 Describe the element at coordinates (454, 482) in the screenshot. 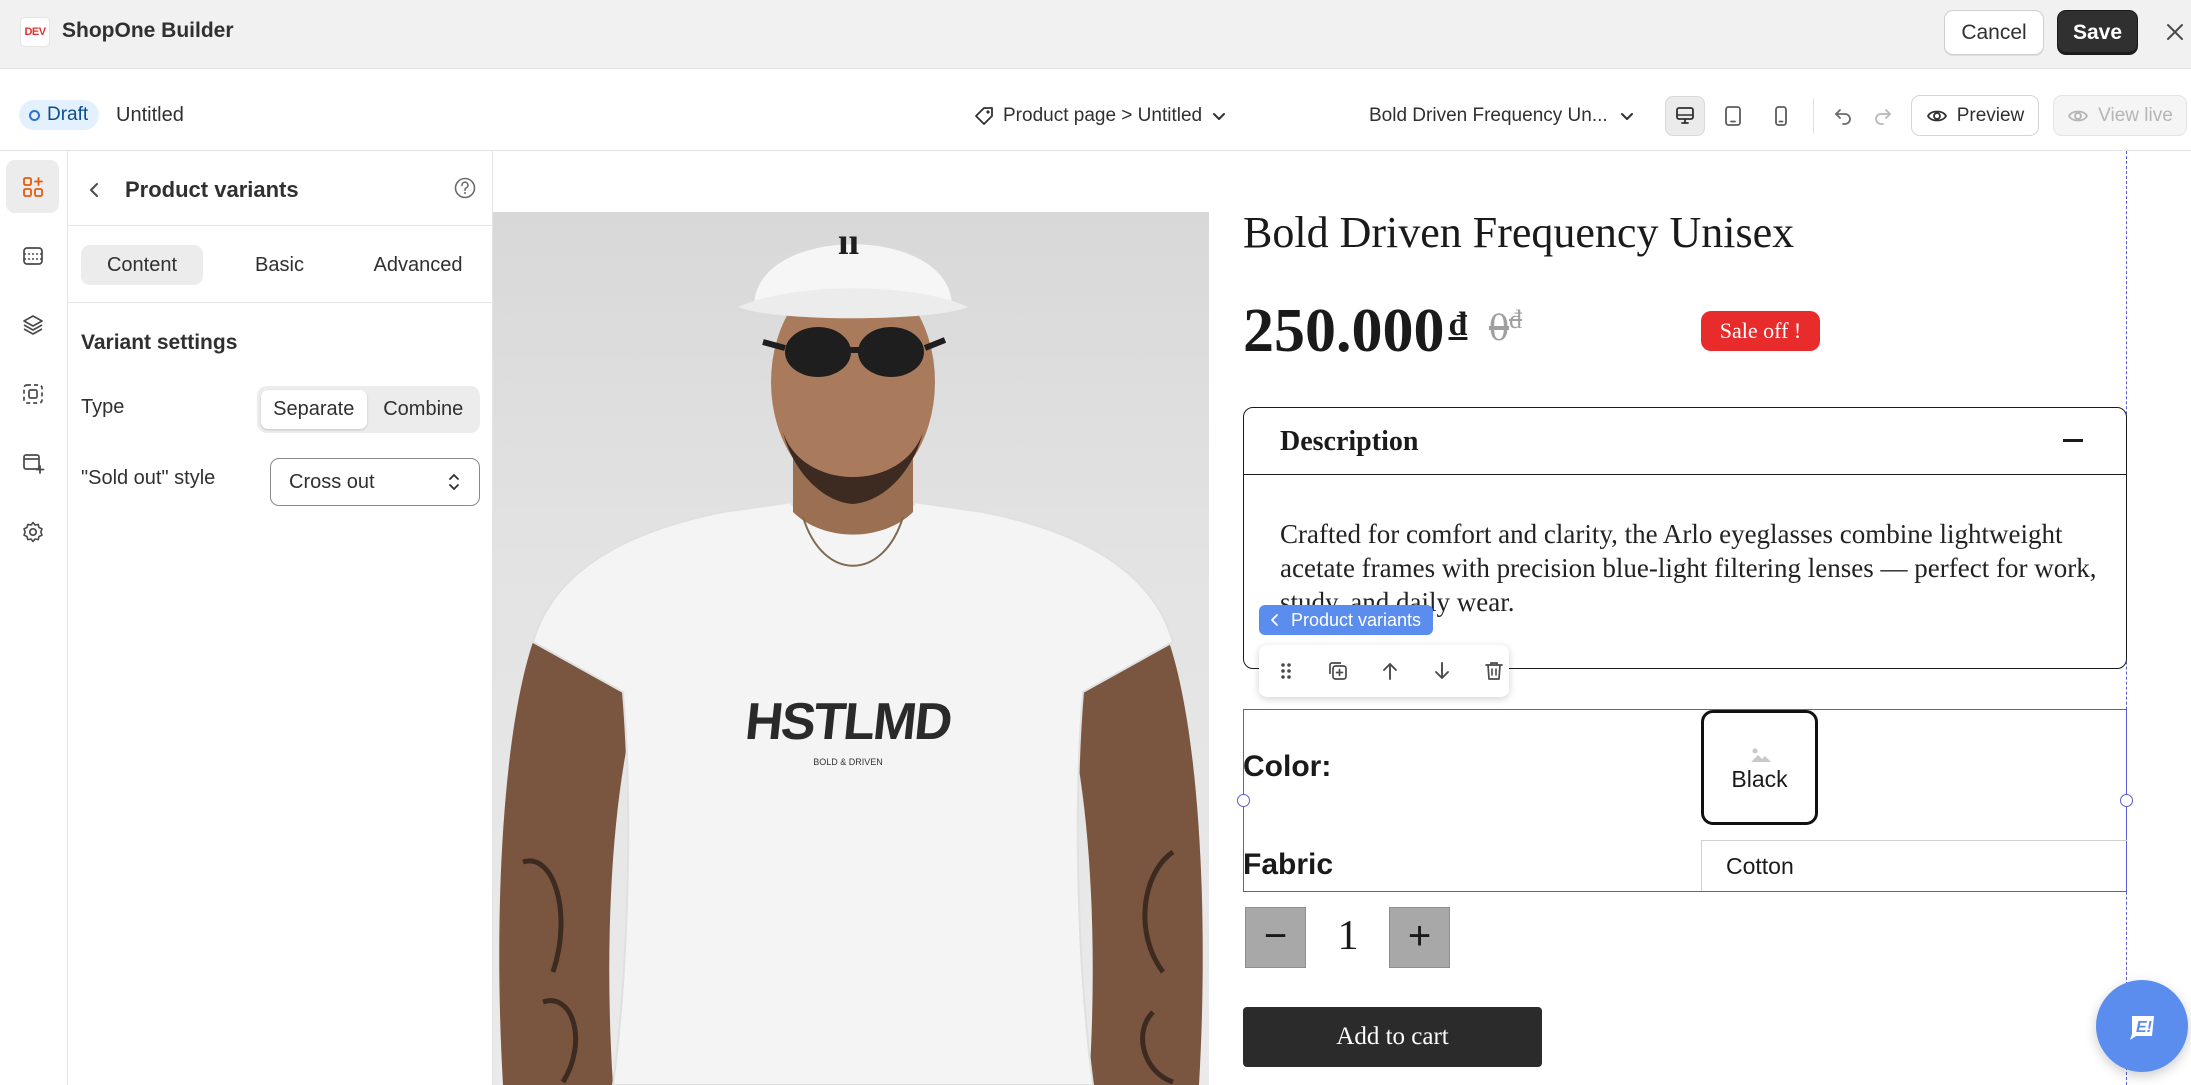

I see `select-chevrons-icon` at that location.